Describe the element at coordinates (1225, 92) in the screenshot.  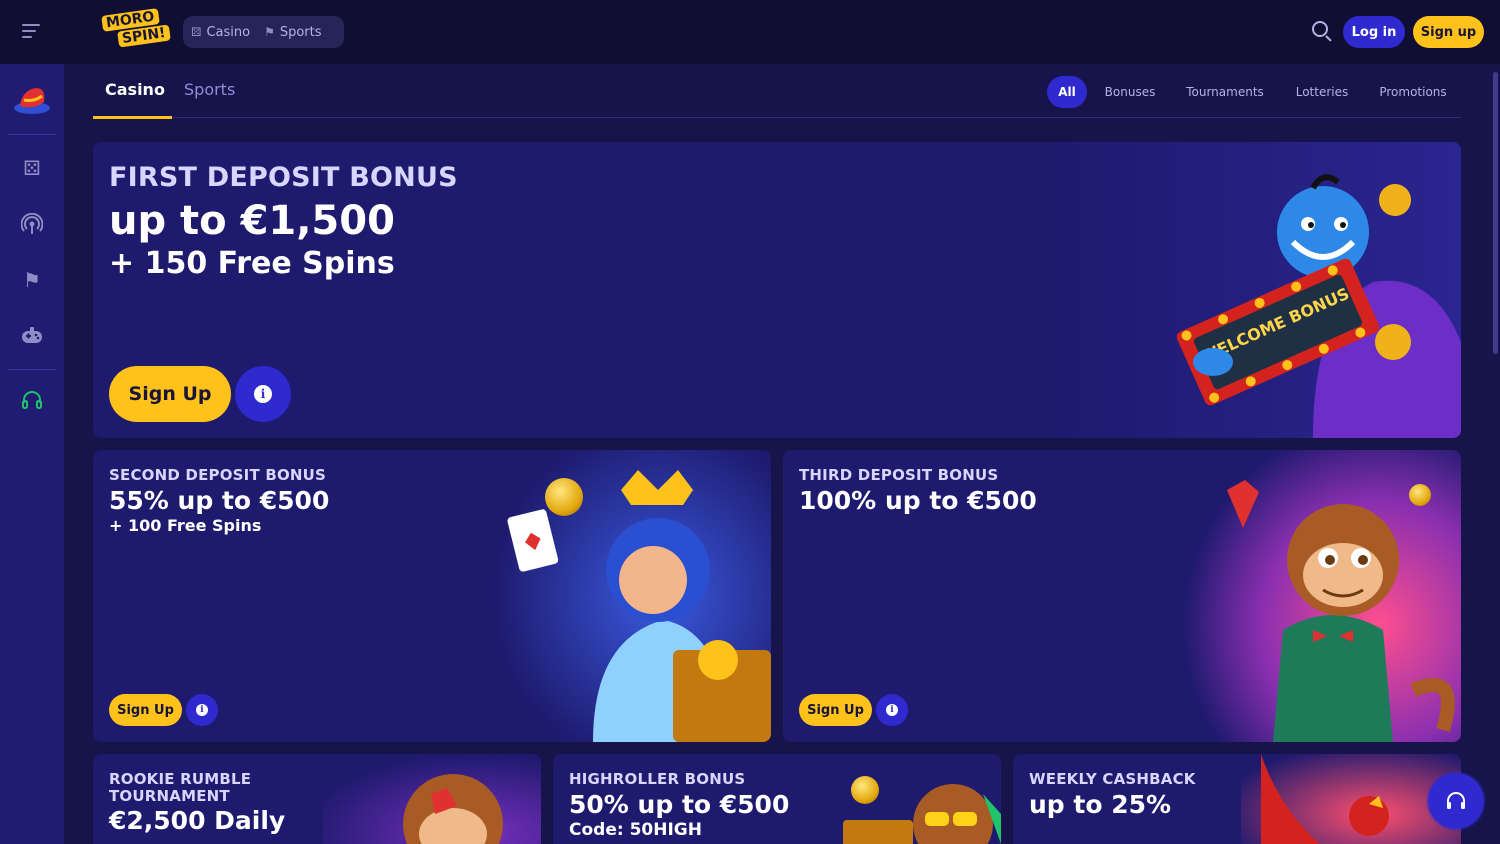
I see `filter-tournaments: Tournaments` at that location.